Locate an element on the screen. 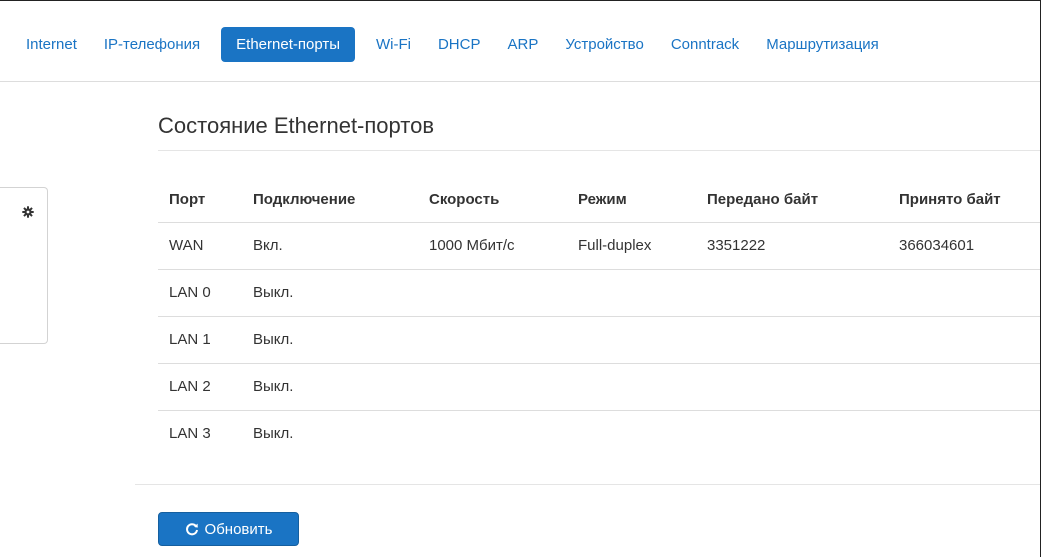 This screenshot has height=557, width=1041. table-row: LAN 1 Выкл. is located at coordinates (599, 340).